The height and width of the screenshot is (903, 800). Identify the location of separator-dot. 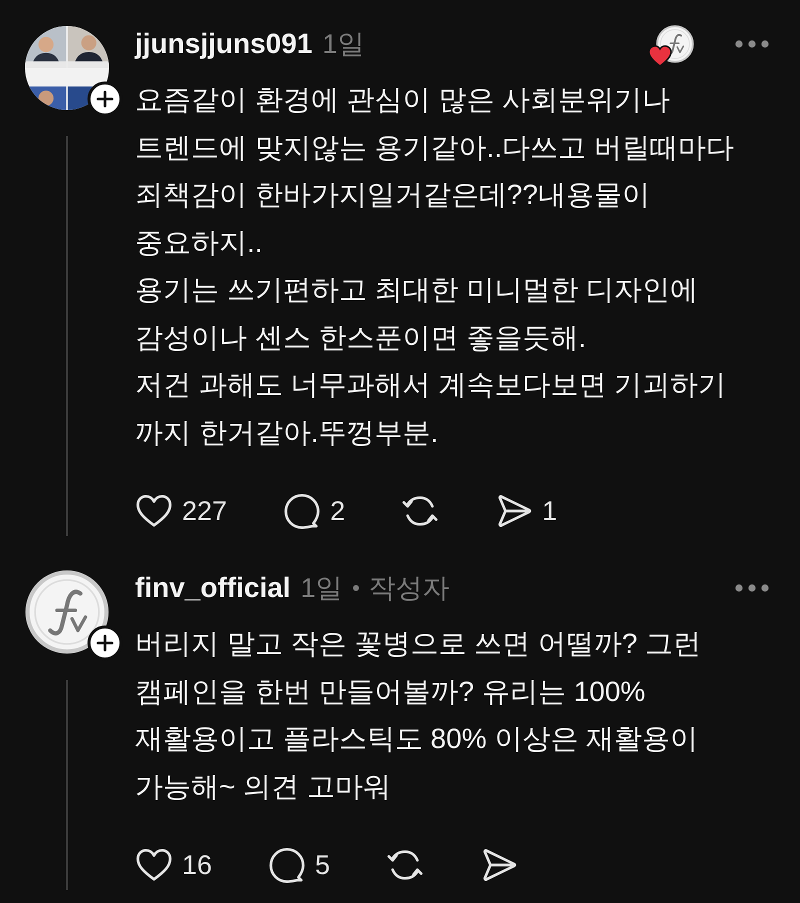
(355, 588).